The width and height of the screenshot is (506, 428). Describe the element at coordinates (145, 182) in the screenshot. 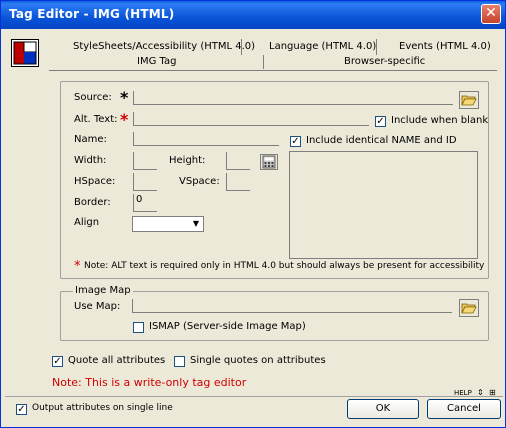

I see `hspace-input` at that location.